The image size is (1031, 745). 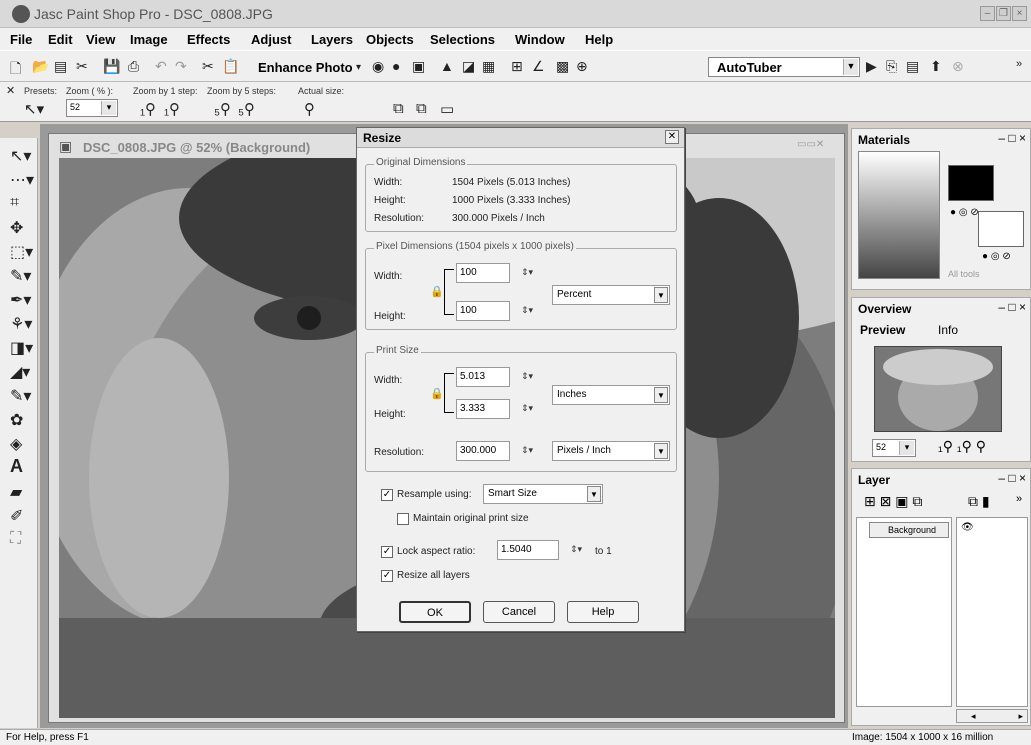 I want to click on lock-aspect-checkbox: ✓, so click(x=387, y=552).